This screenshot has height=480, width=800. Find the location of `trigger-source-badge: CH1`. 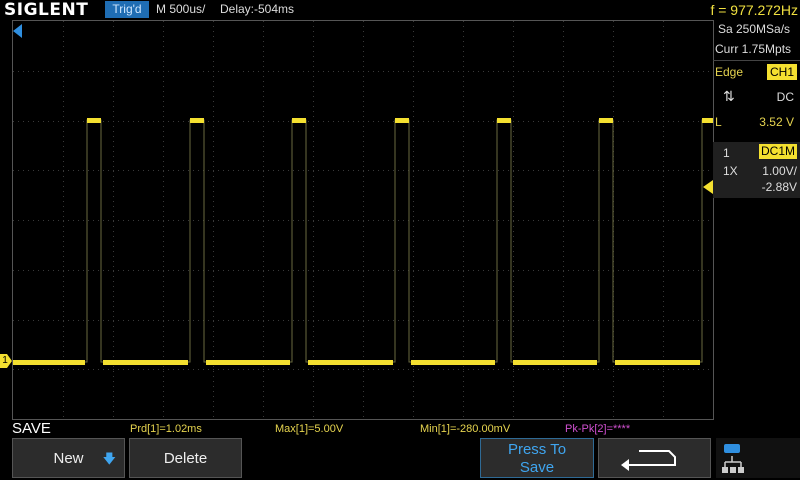

trigger-source-badge: CH1 is located at coordinates (782, 72).